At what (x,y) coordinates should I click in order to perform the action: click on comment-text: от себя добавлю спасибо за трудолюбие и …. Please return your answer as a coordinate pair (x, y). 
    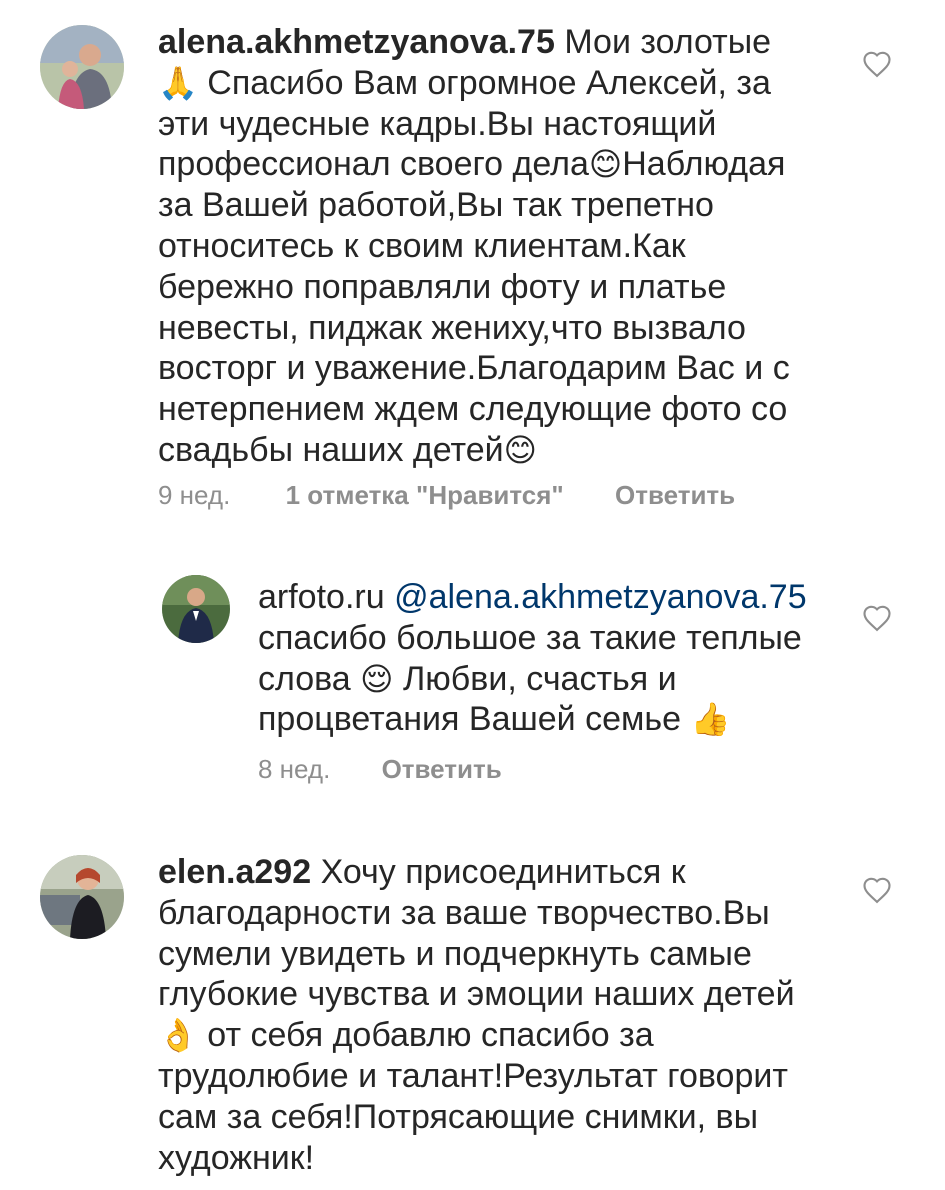
    Looking at the image, I should click on (473, 1096).